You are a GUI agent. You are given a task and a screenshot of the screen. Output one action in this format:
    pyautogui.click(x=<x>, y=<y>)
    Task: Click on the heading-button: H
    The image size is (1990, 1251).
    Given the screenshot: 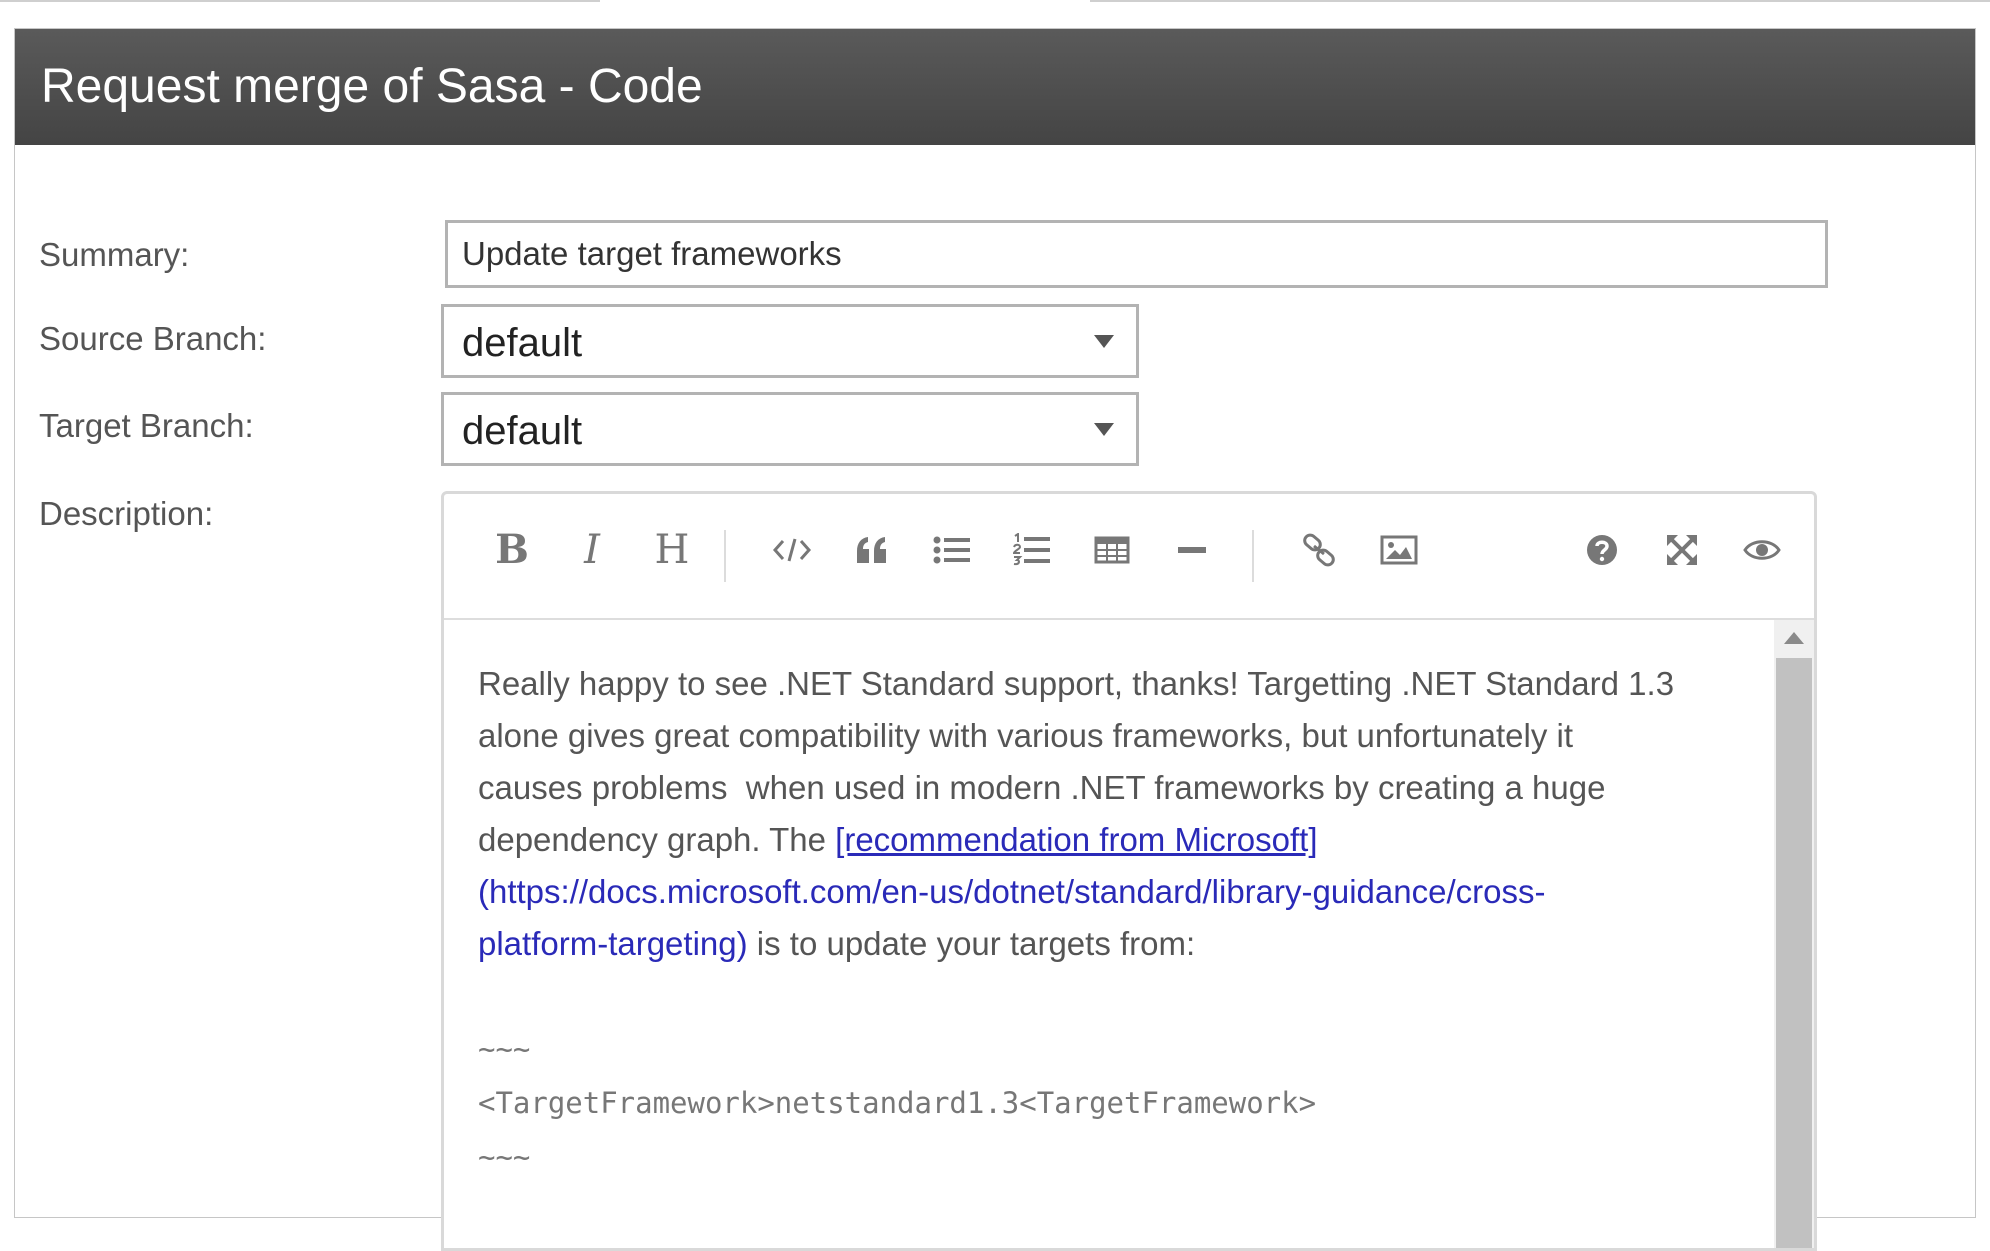 What is the action you would take?
    pyautogui.click(x=672, y=550)
    